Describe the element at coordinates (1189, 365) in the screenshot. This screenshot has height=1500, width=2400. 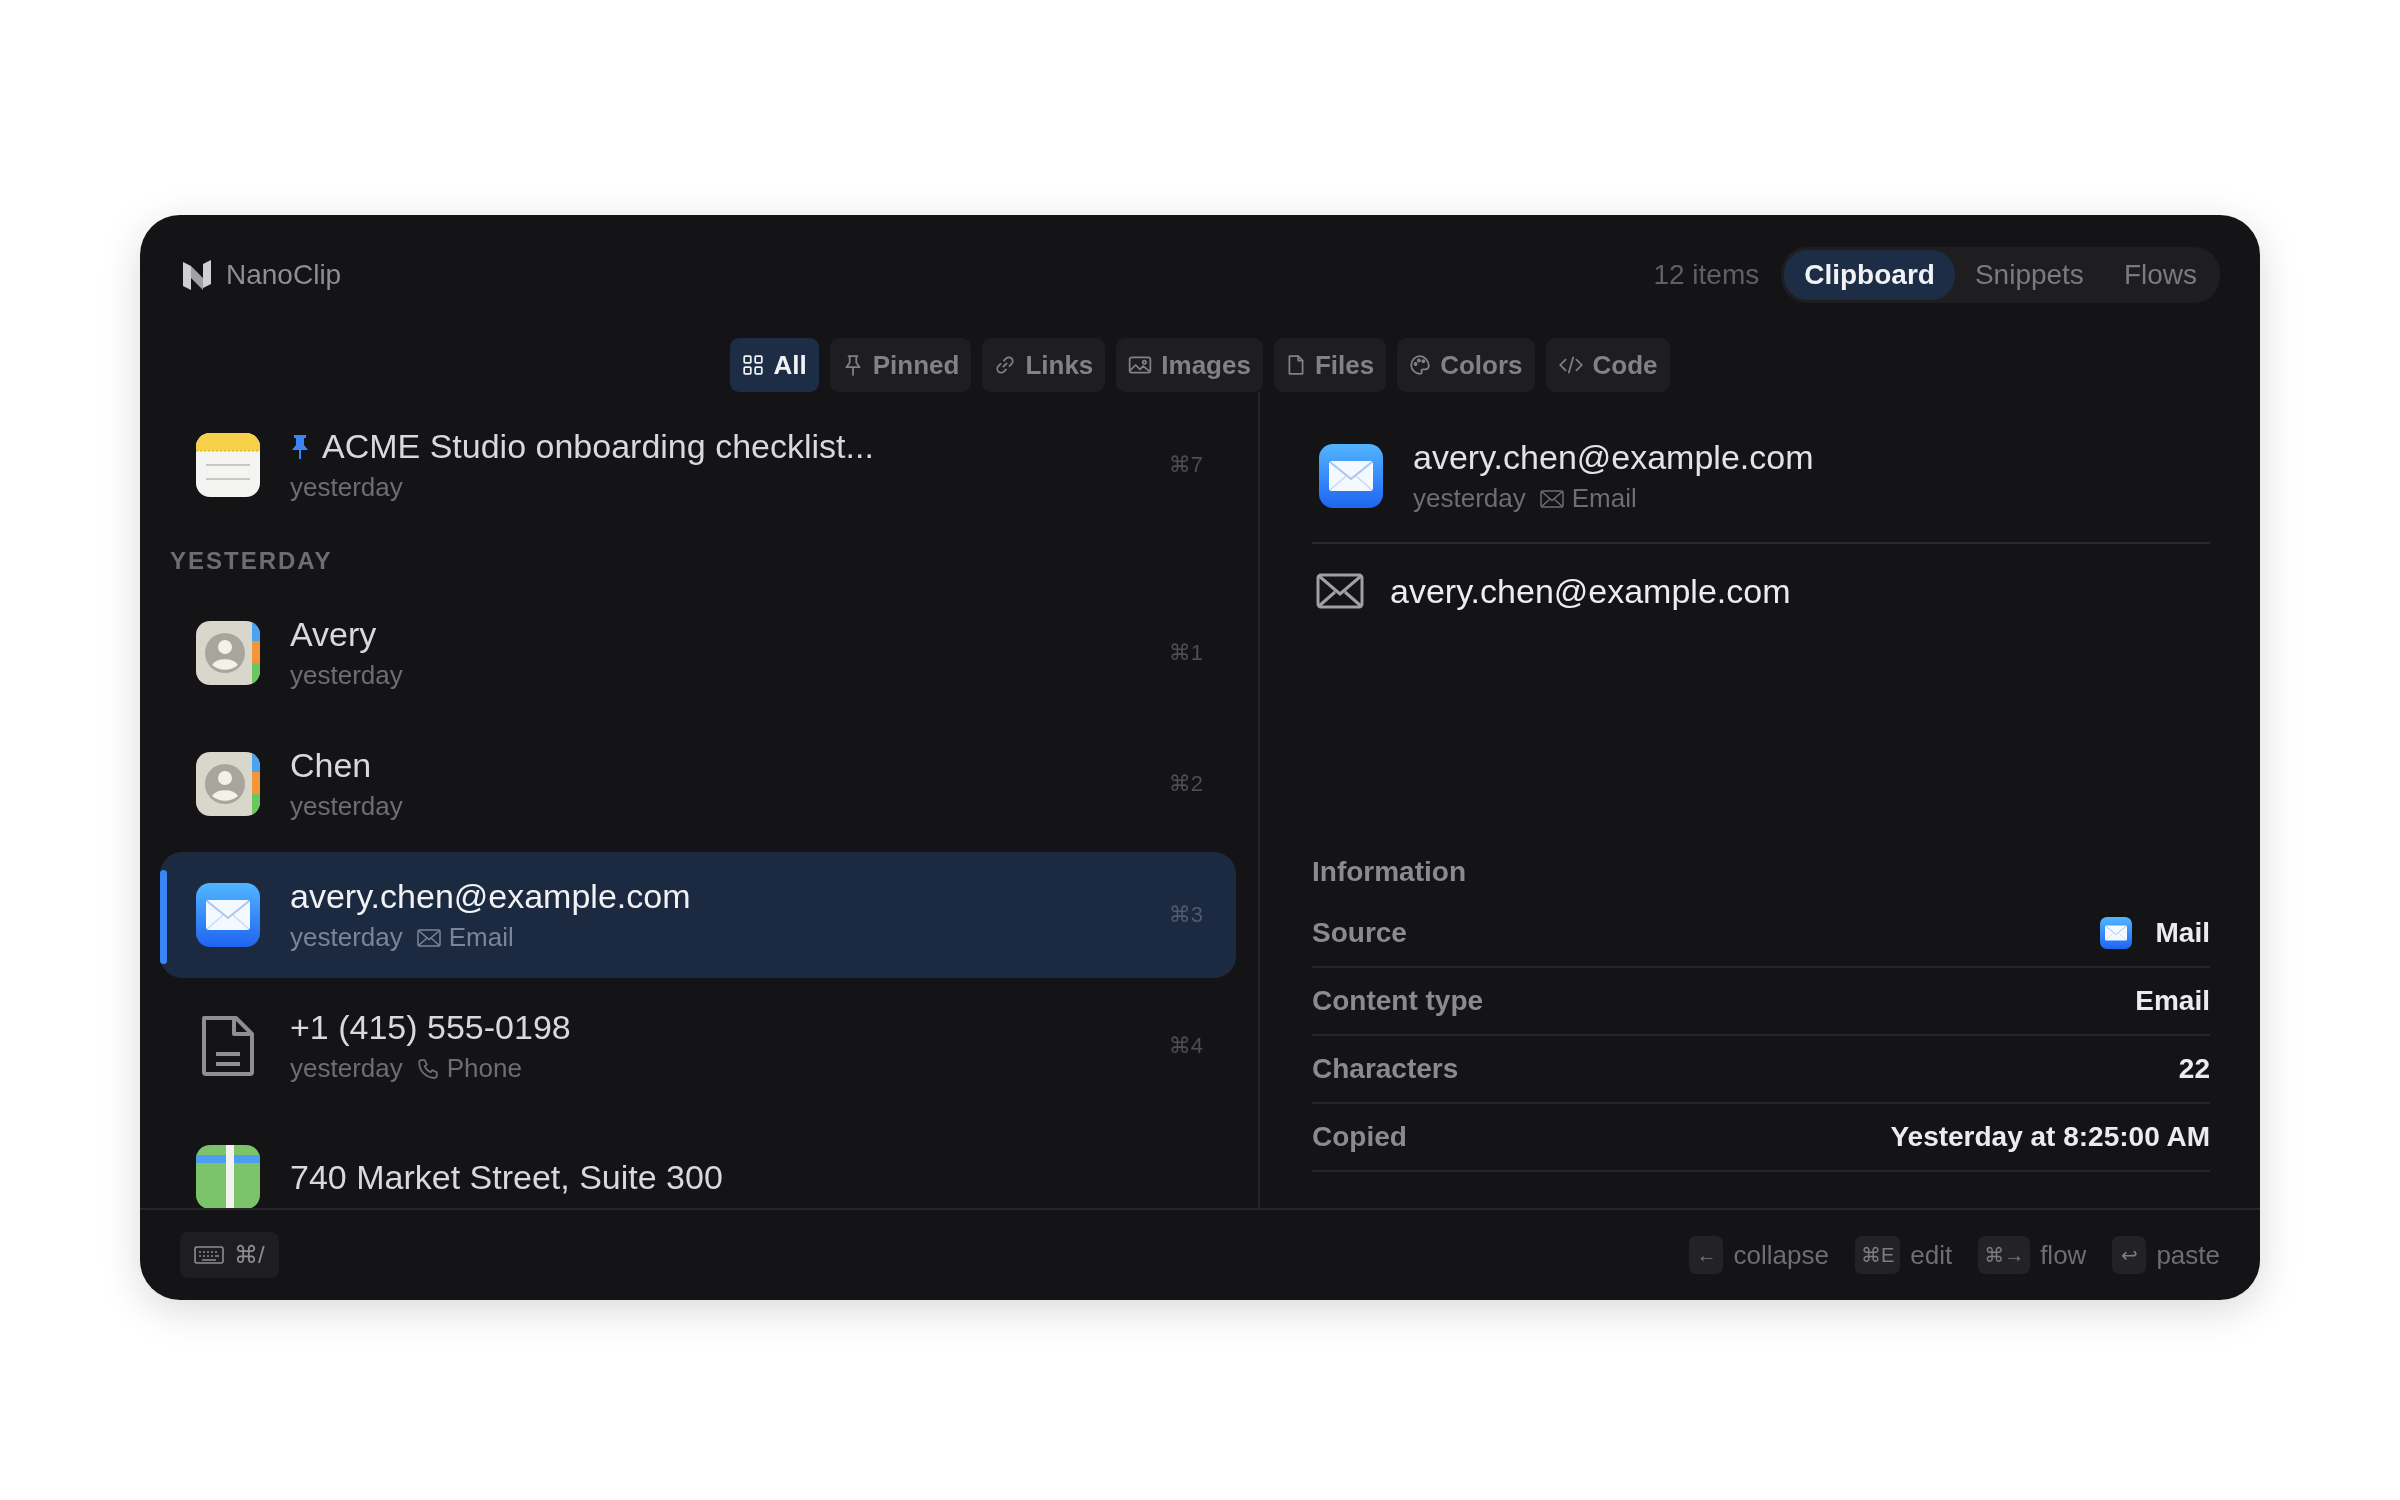
I see `filter-tab: Images` at that location.